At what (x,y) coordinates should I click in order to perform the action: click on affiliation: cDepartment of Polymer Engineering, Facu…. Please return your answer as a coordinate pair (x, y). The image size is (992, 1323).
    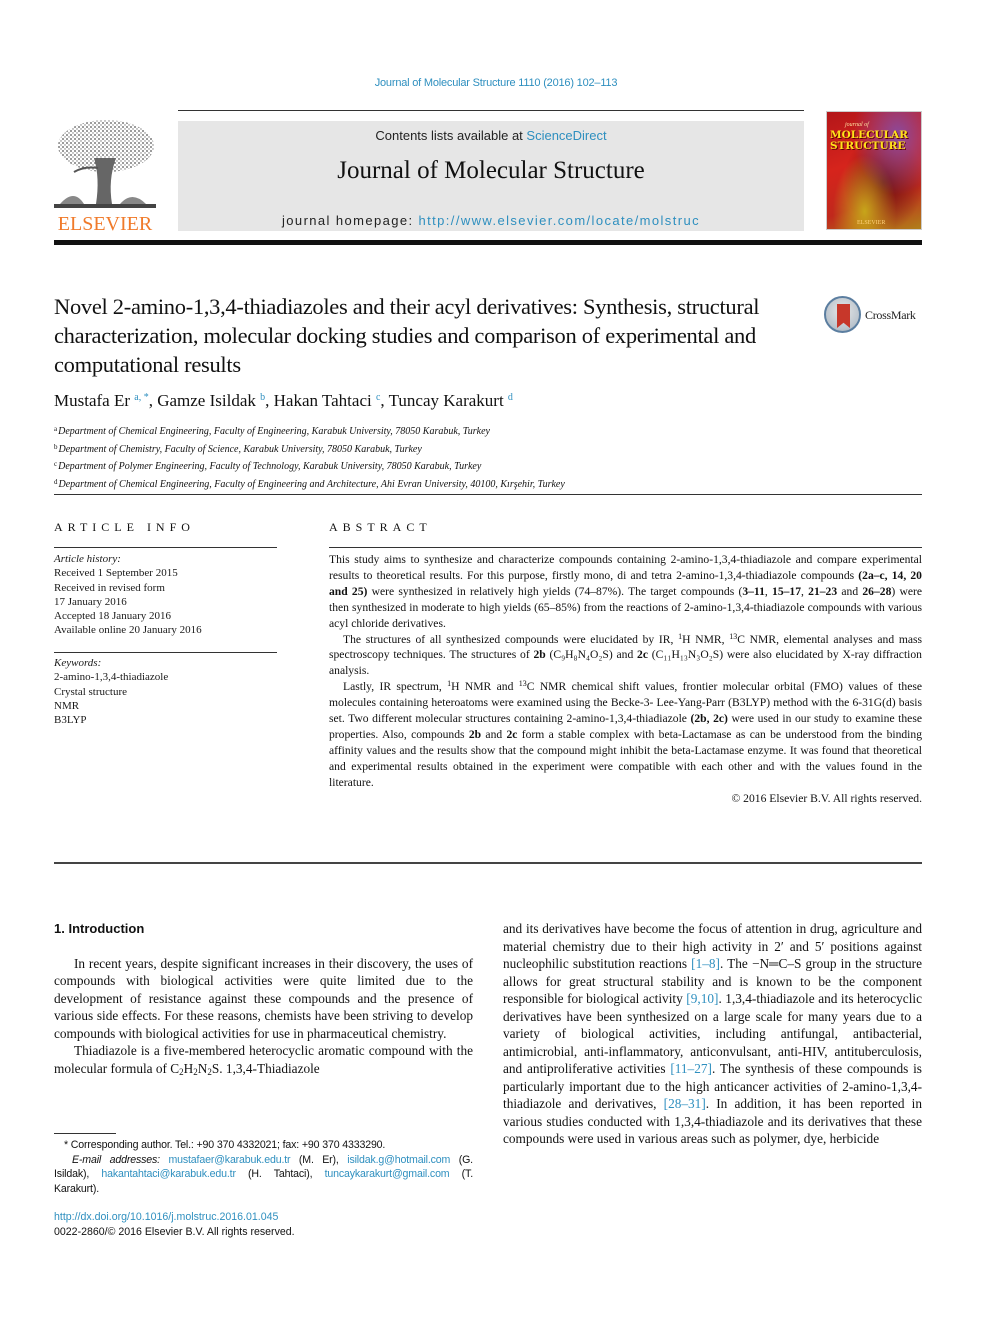
    Looking at the image, I should click on (404, 466).